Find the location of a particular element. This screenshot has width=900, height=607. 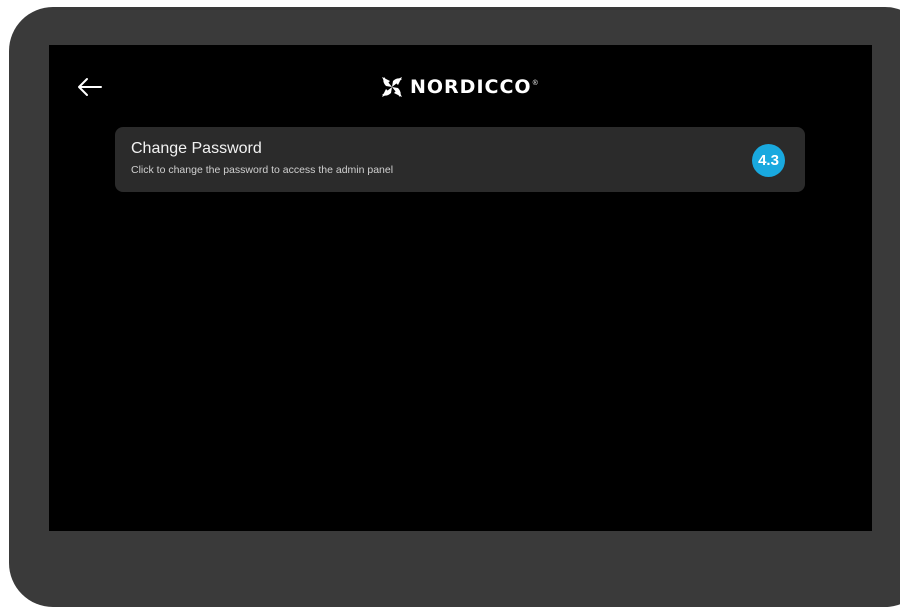

brand-logo: NORDICCO ® is located at coordinates (459, 87).